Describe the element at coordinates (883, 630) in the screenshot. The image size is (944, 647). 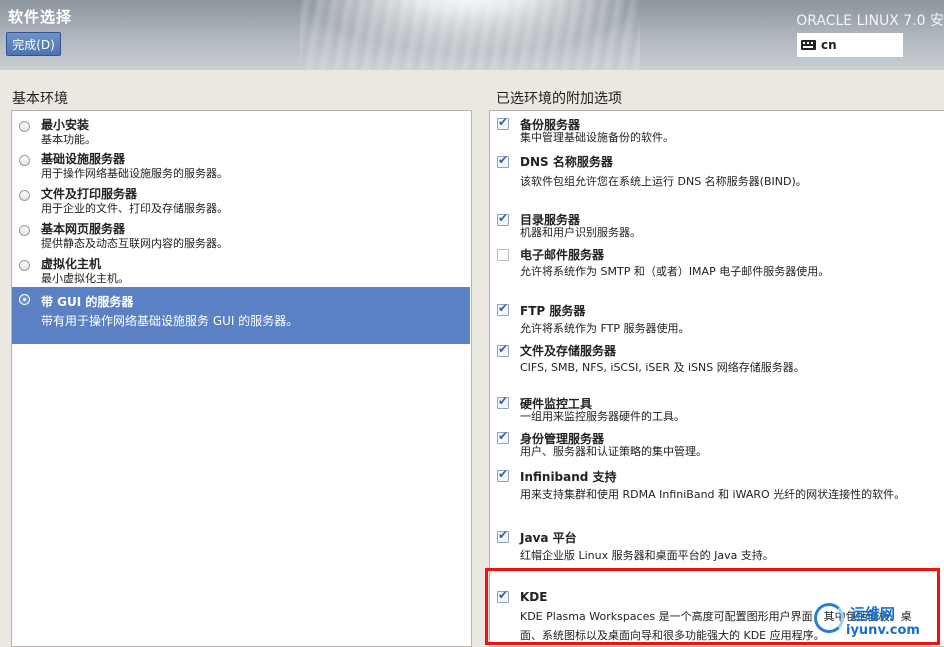
I see `watermark-line2: iyunv.com` at that location.